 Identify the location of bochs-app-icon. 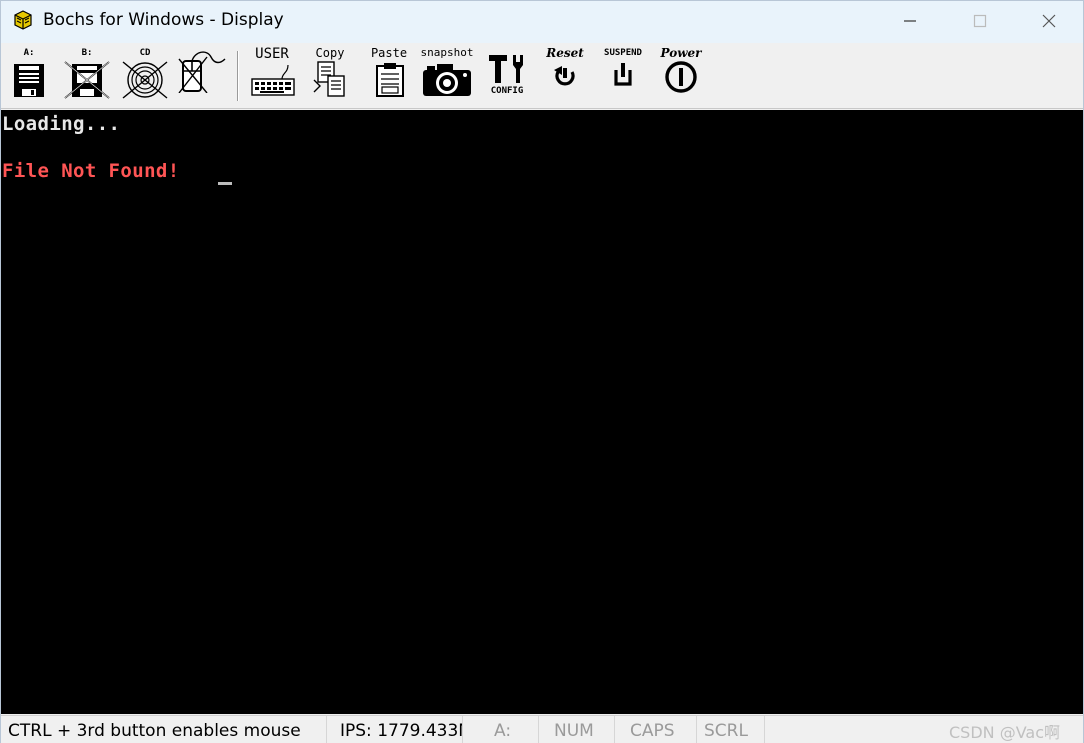
(23, 20).